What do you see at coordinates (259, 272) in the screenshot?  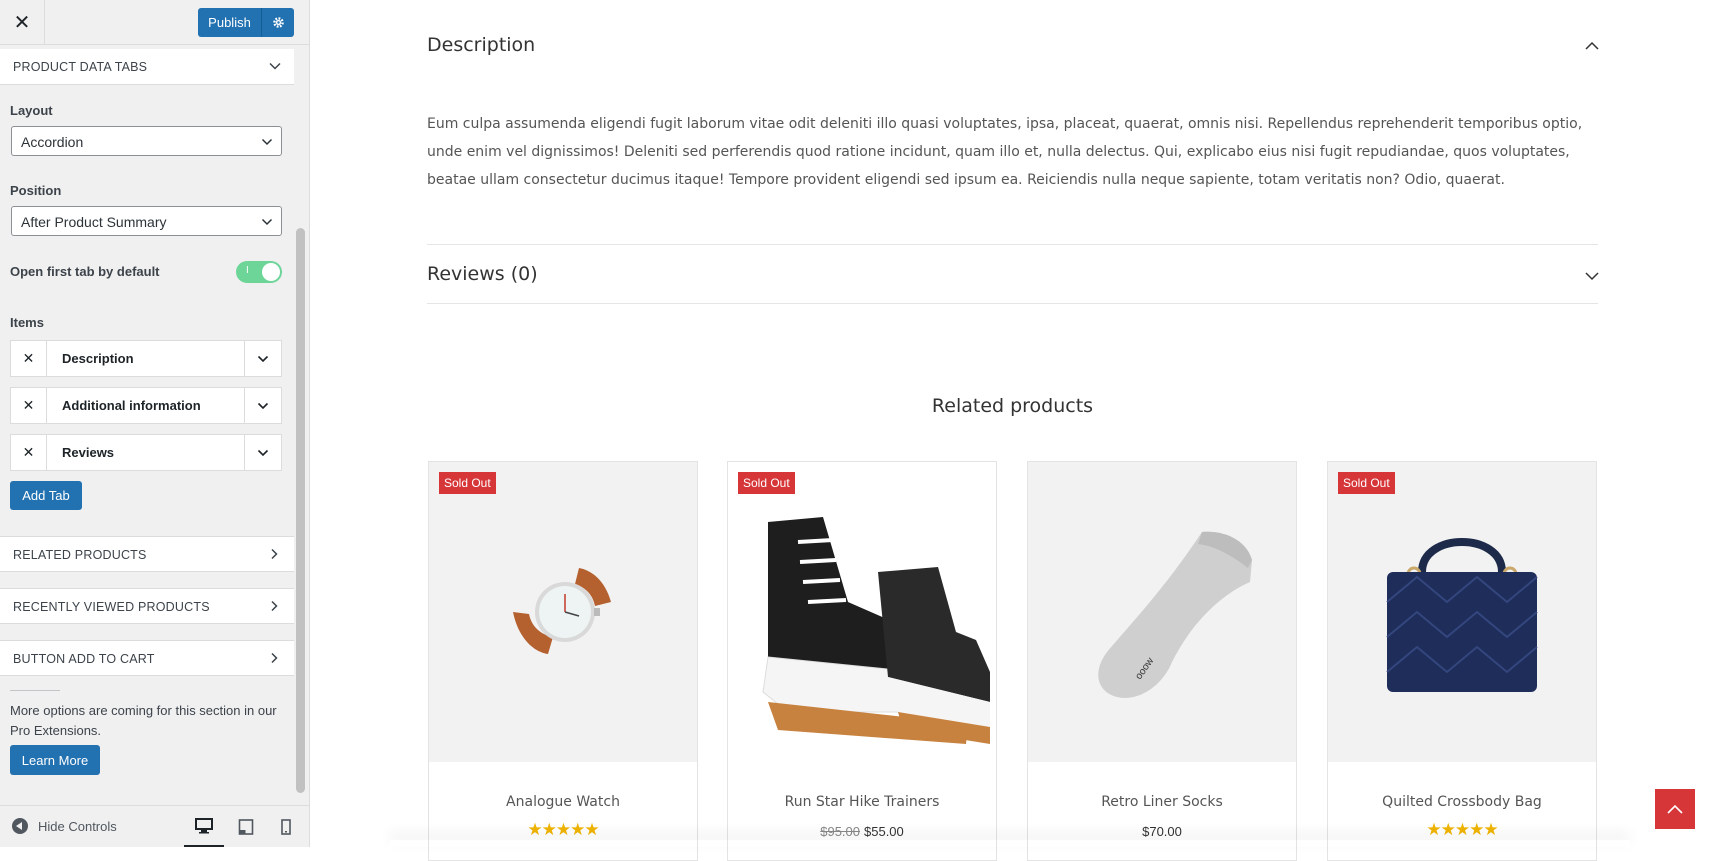 I see `open-first-tab-toggle: I` at bounding box center [259, 272].